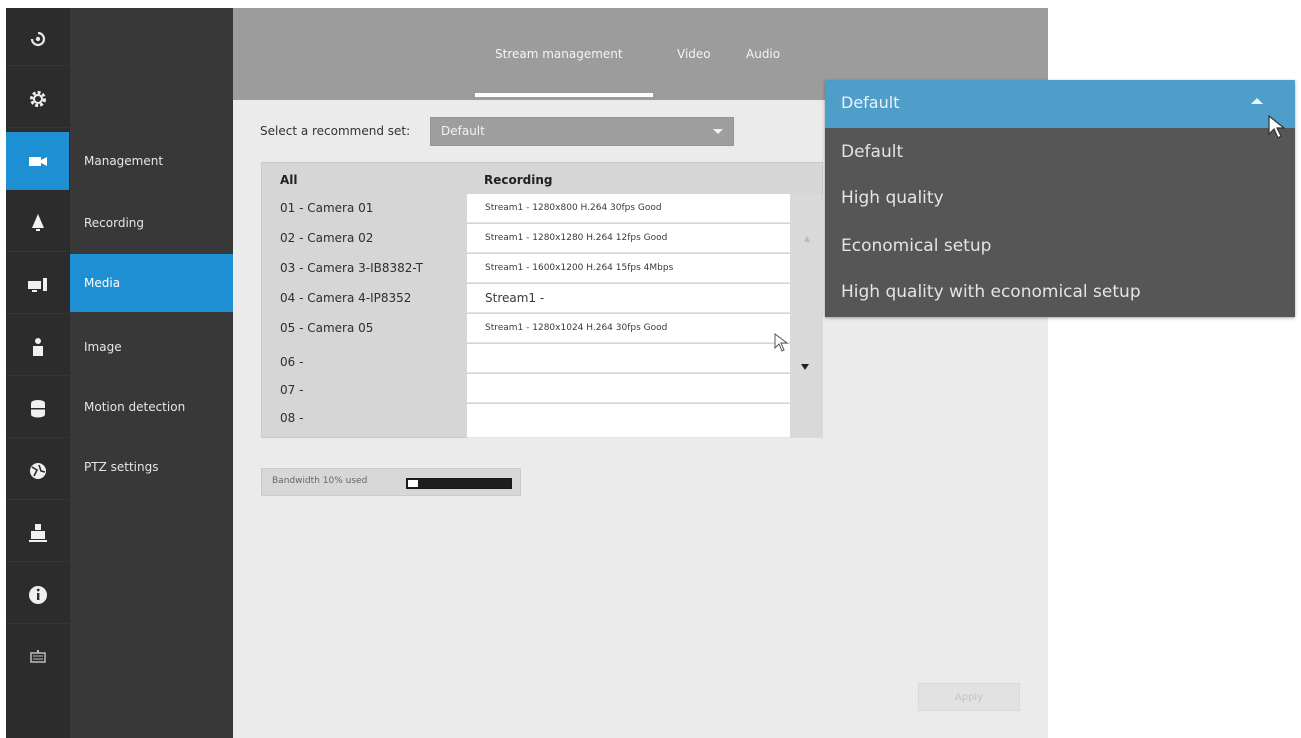 The width and height of the screenshot is (1301, 738). What do you see at coordinates (327, 208) in the screenshot?
I see `camera-name: 01 - Camera 01` at bounding box center [327, 208].